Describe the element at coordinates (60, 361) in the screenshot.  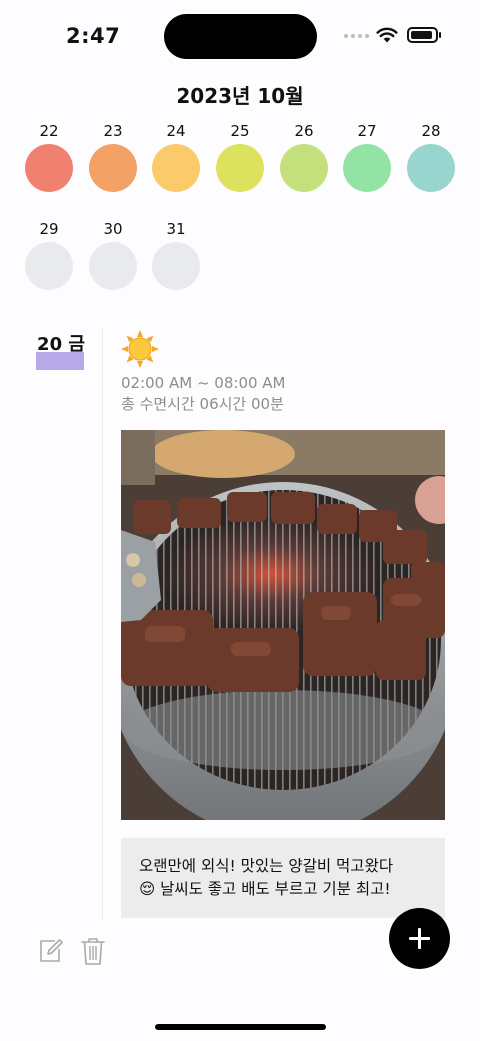
I see `mood-color-bar` at that location.